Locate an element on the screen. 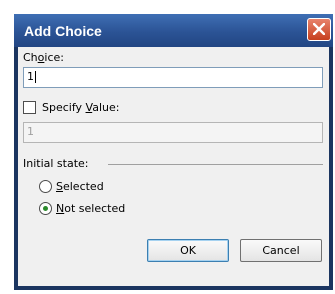 This screenshot has height=294, width=335. choice-input: 1 is located at coordinates (173, 77).